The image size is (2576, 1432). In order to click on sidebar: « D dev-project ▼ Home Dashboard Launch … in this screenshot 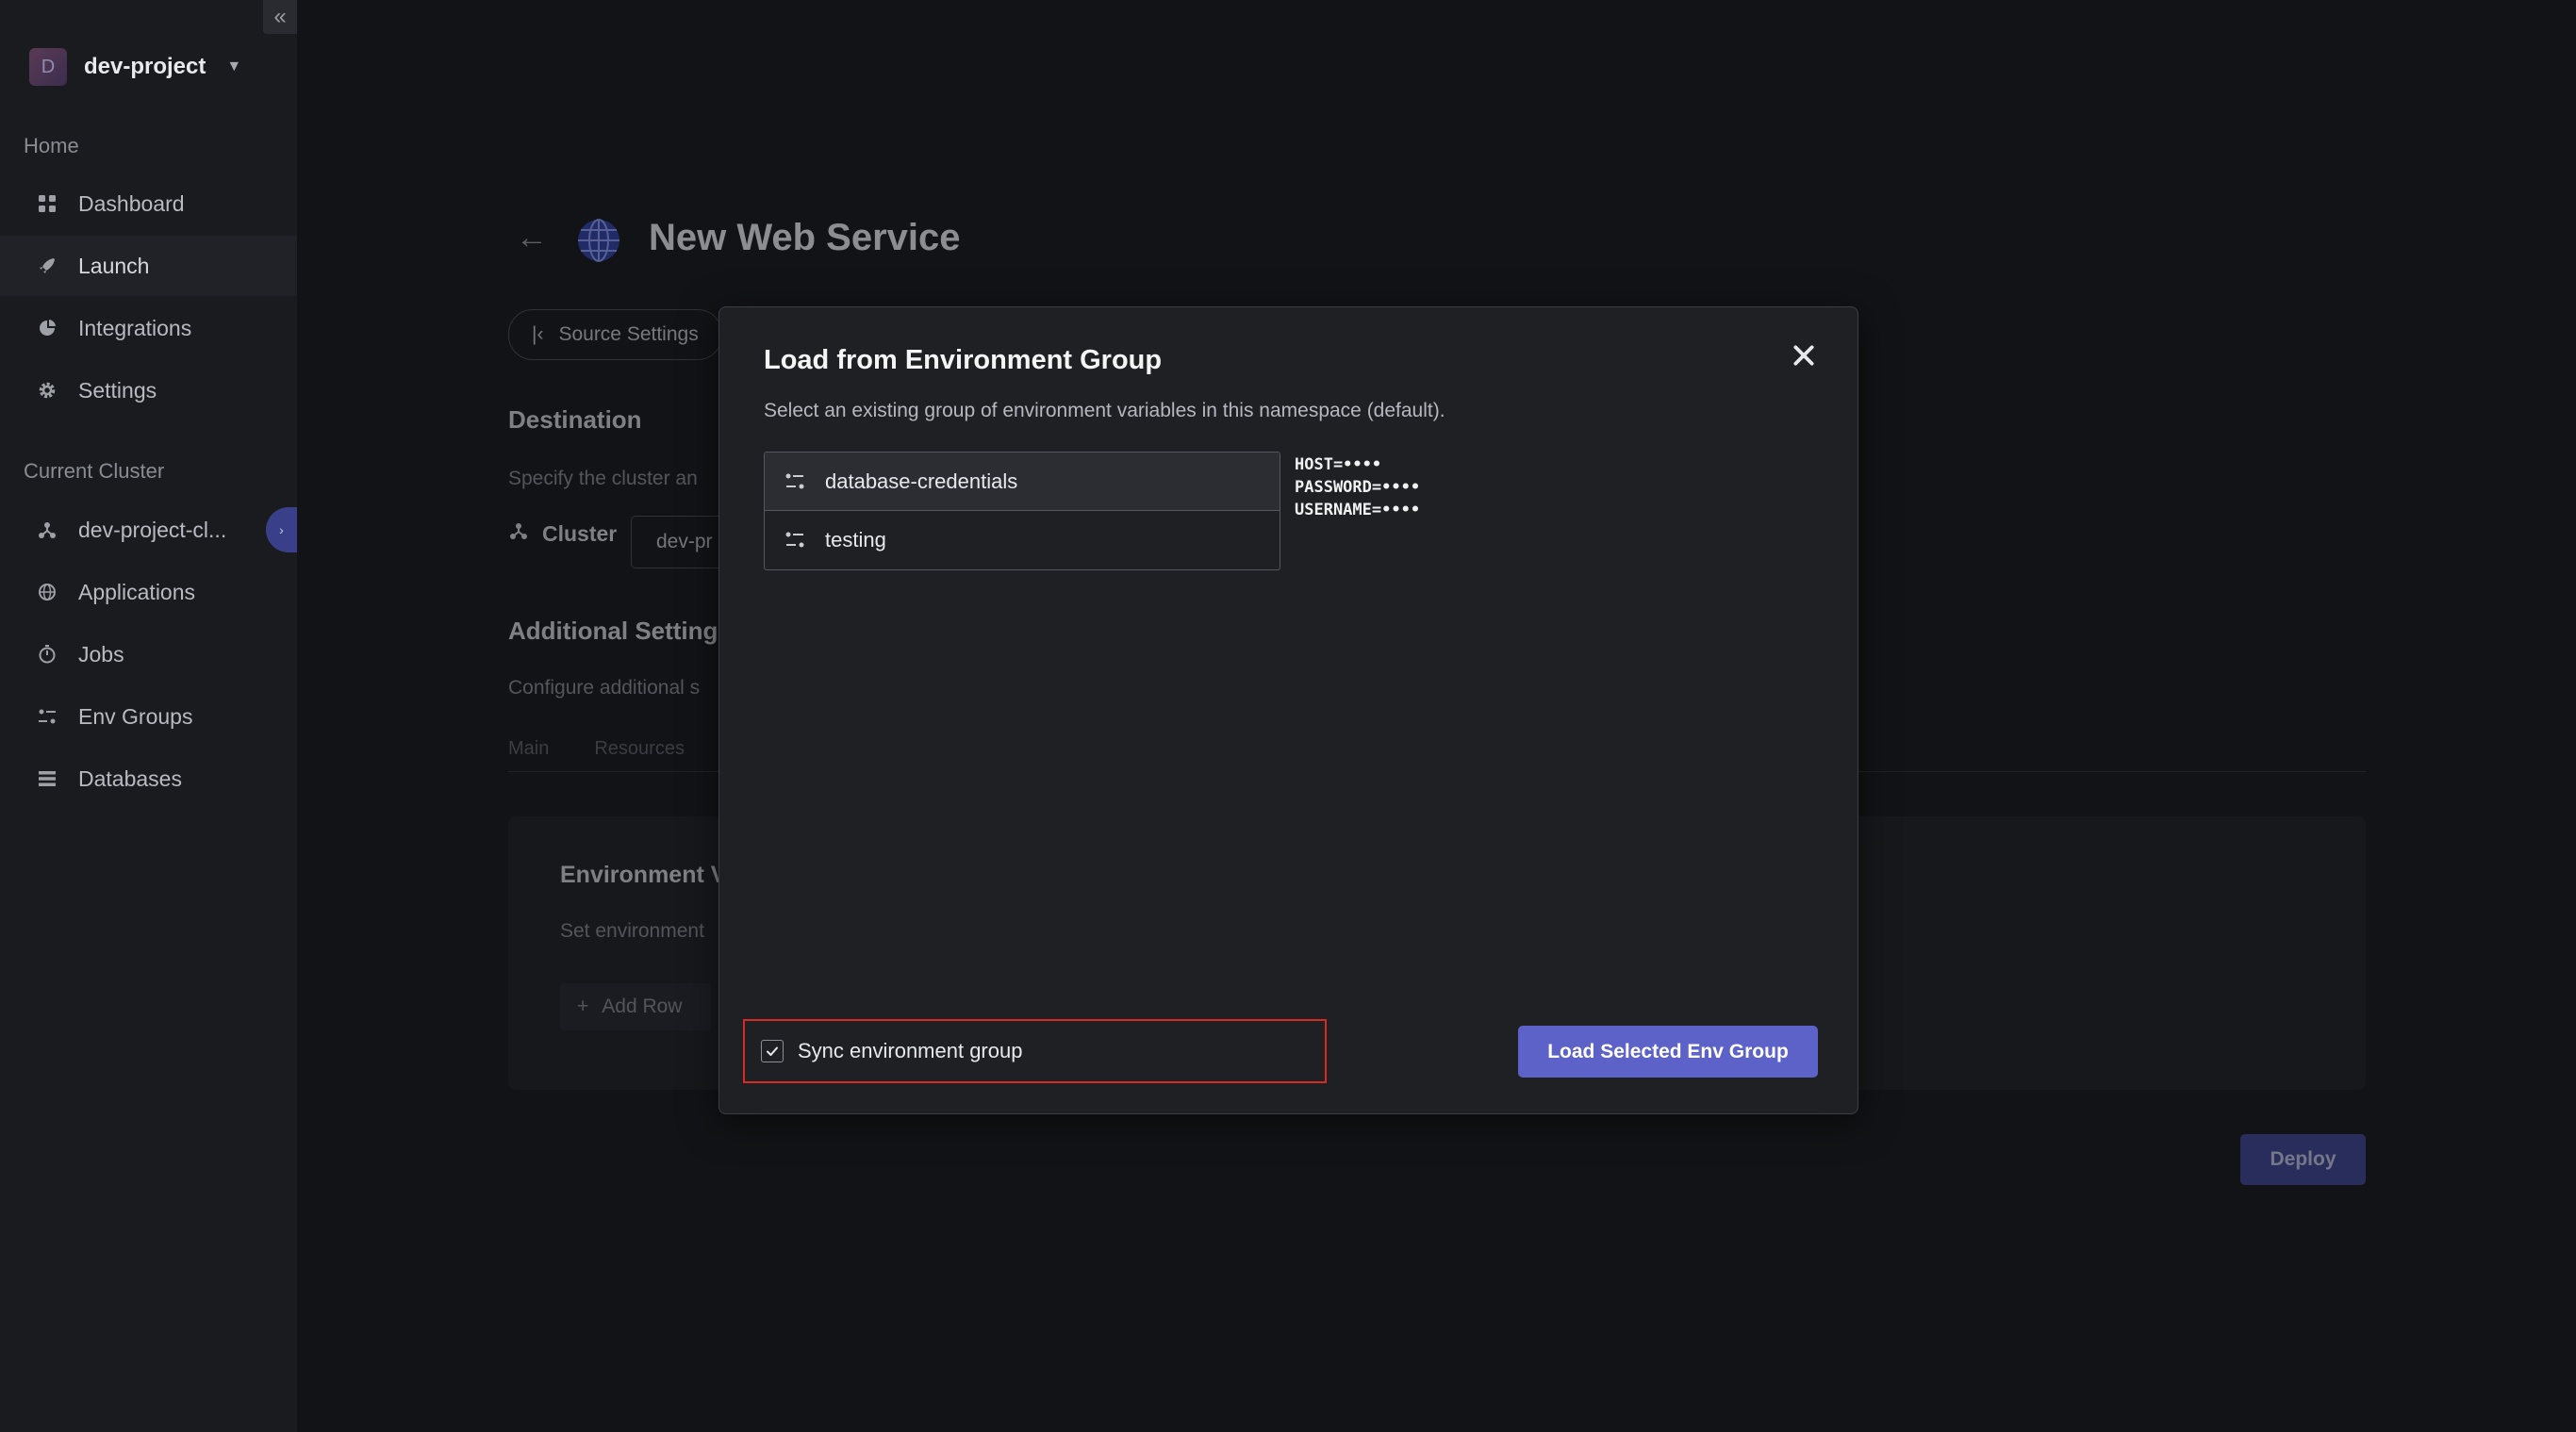, I will do `click(148, 716)`.